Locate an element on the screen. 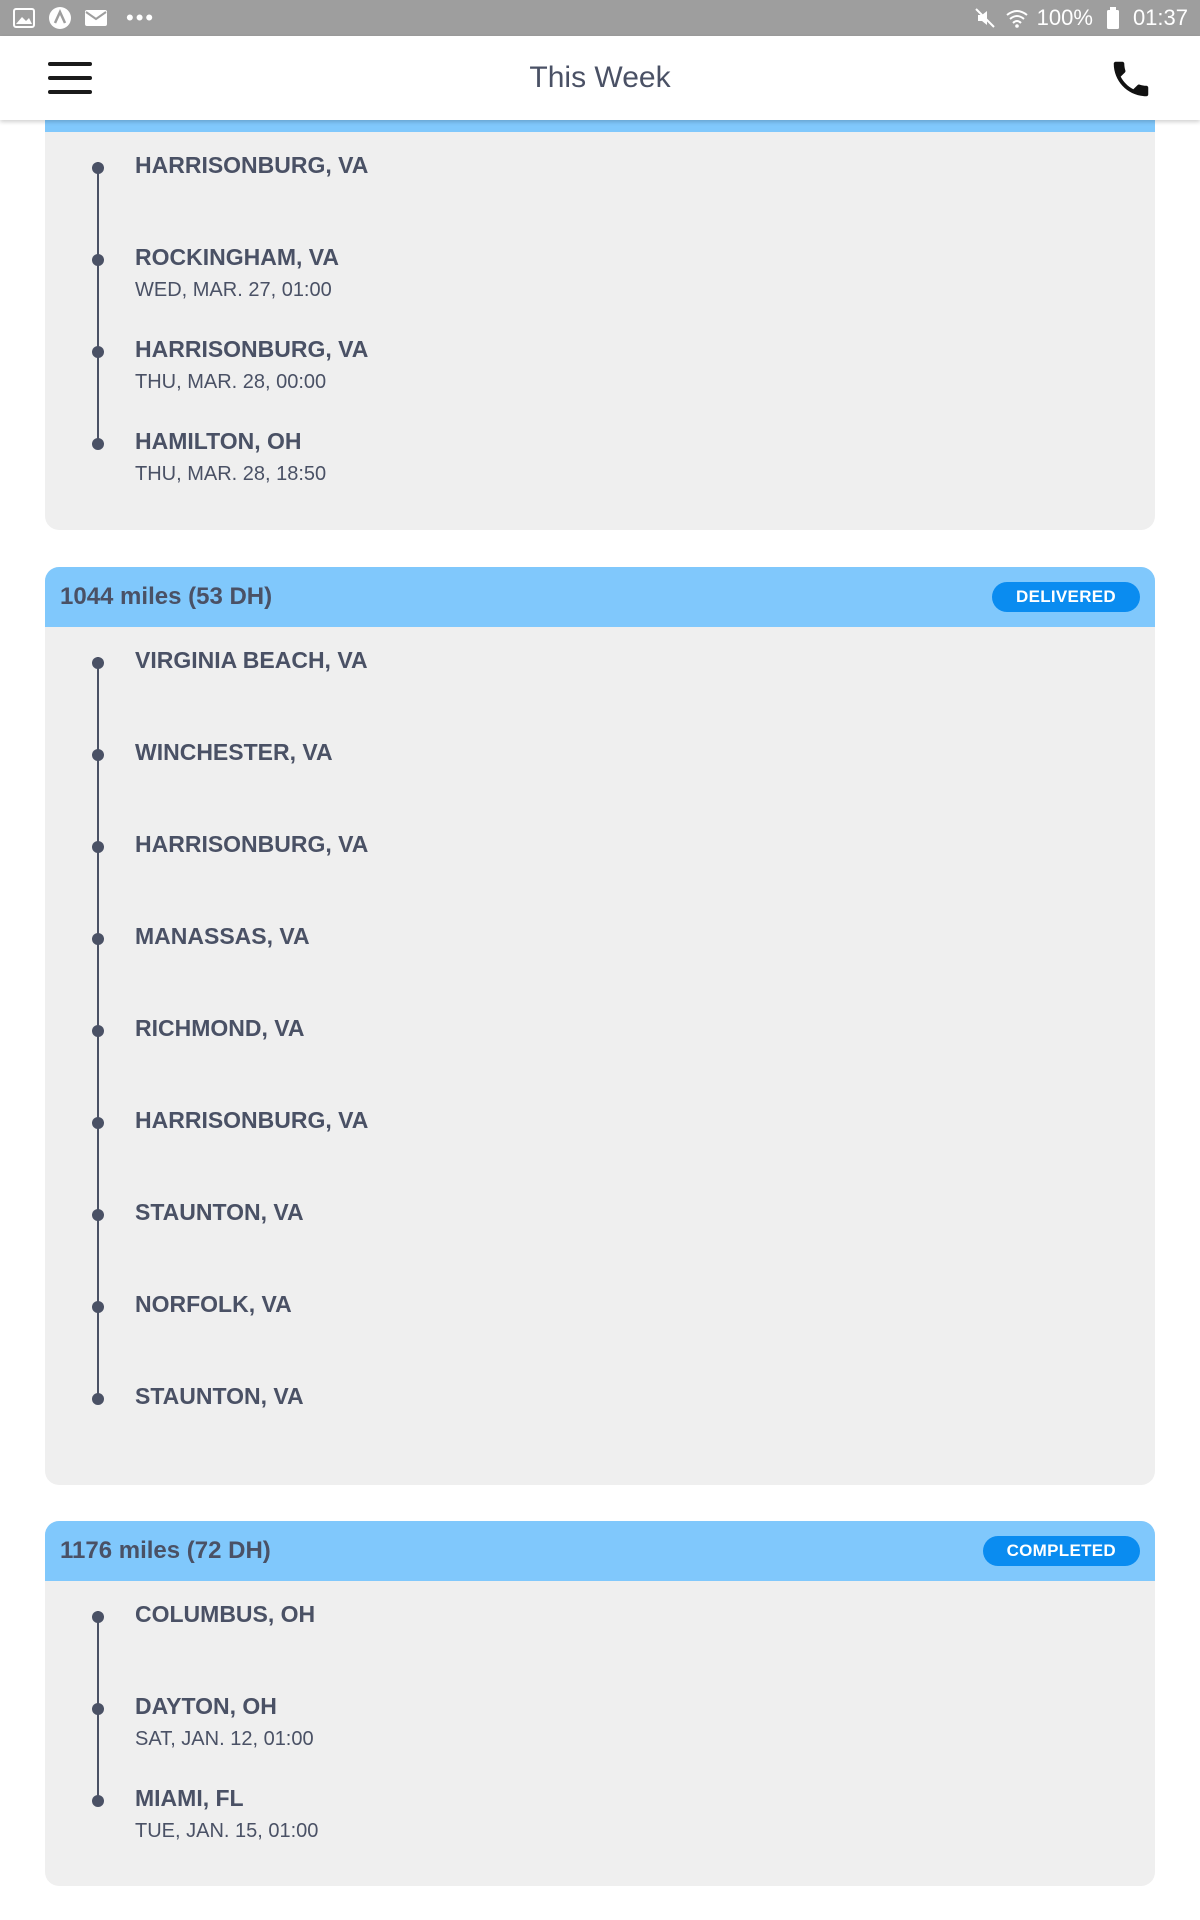  stop-time: THU, MAR. 28, 00:00 is located at coordinates (231, 382).